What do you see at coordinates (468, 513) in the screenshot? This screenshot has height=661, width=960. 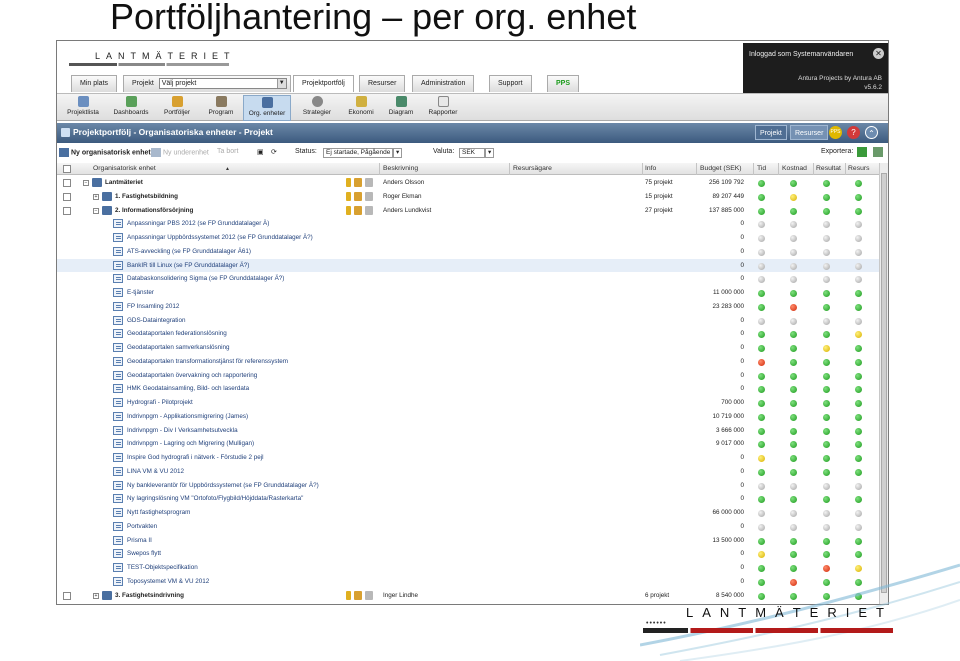 I see `project-row: Nytt fastighetsprogram 66 000 000` at bounding box center [468, 513].